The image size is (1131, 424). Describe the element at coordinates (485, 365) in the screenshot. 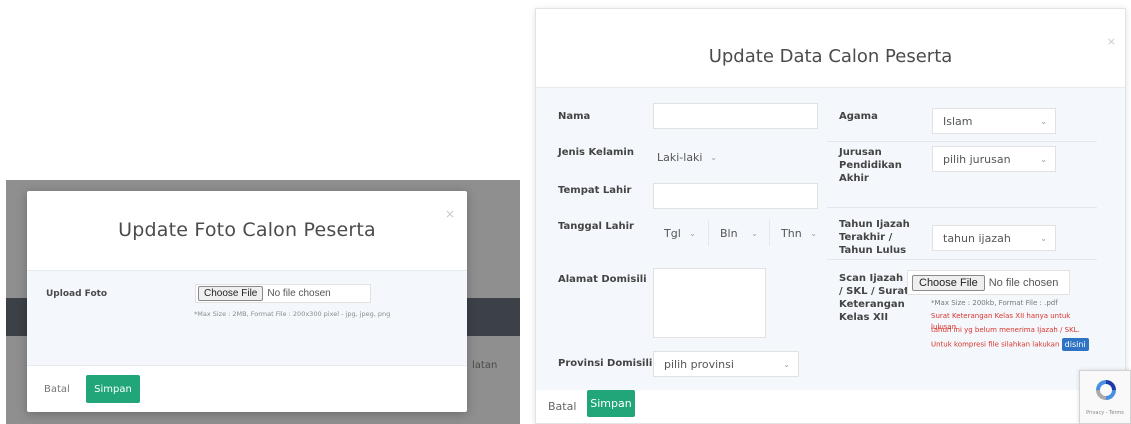

I see `background-text: latan` at that location.